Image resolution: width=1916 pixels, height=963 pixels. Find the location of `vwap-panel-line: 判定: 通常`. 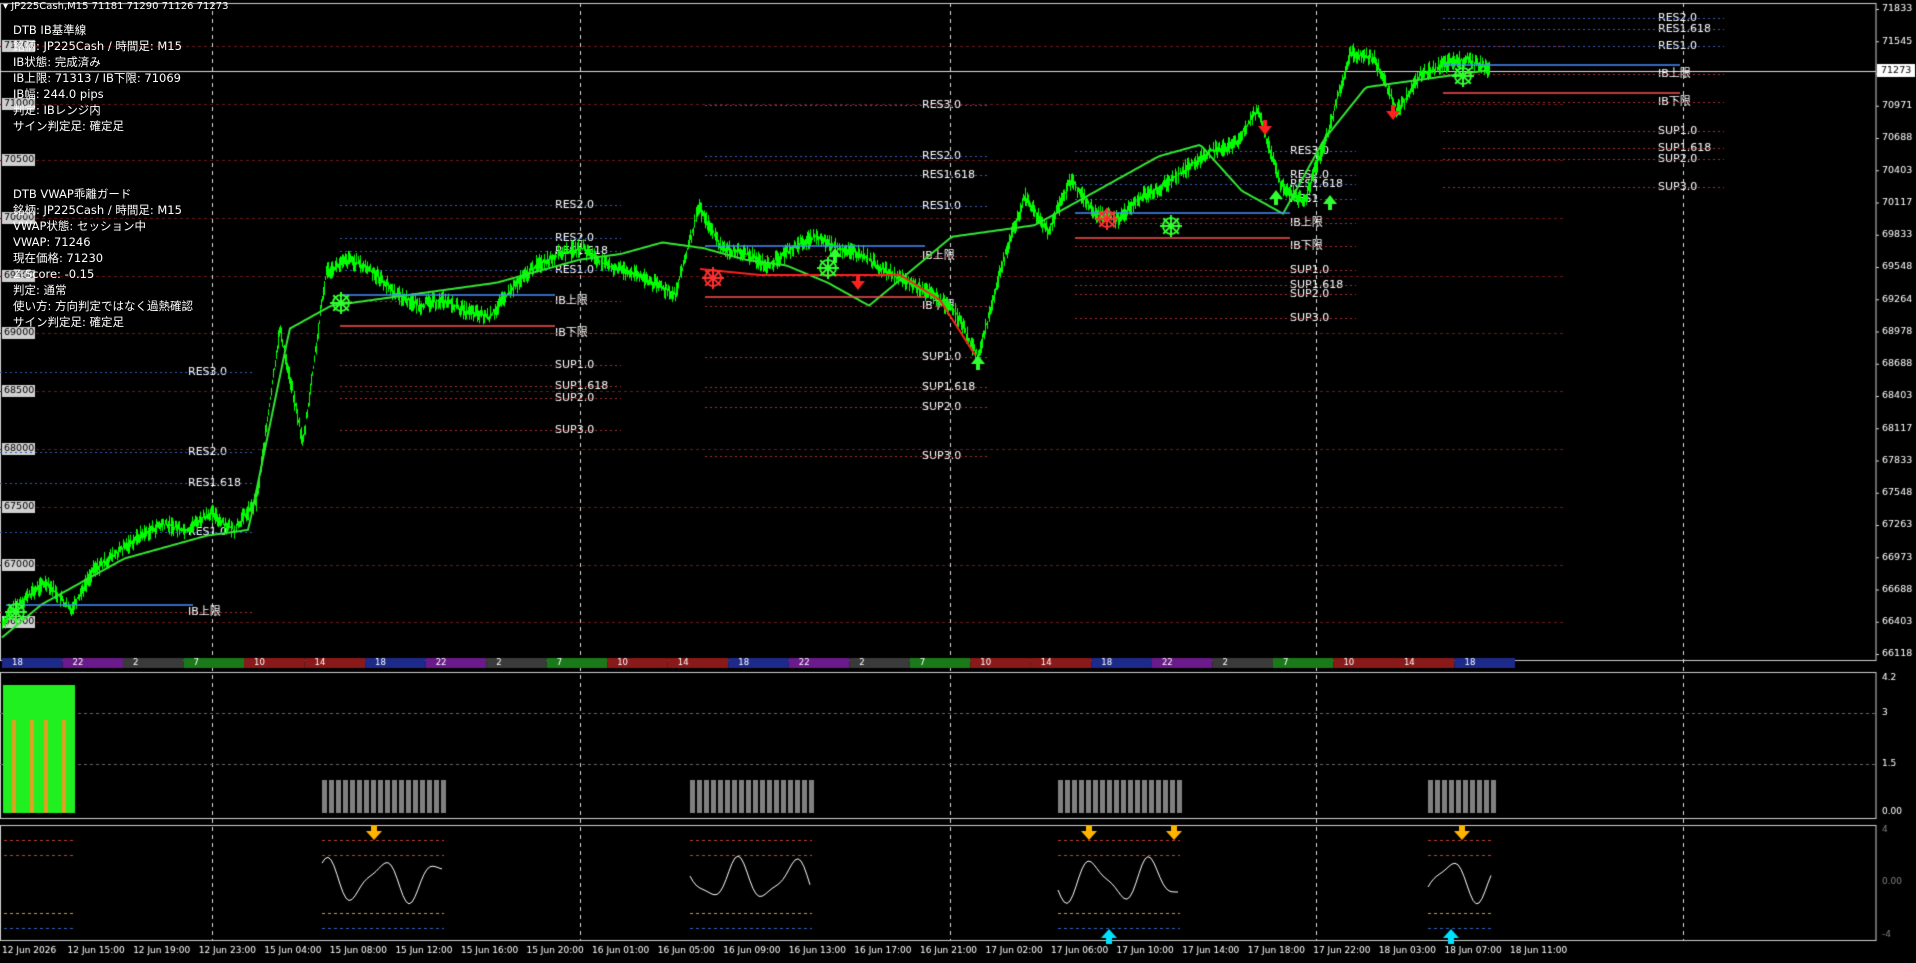

vwap-panel-line: 判定: 通常 is located at coordinates (40, 290).